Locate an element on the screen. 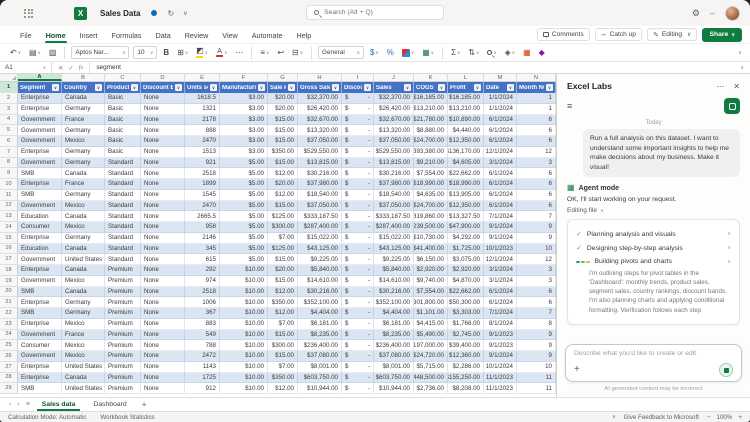  cell: $448,500.00 is located at coordinates (431, 378).